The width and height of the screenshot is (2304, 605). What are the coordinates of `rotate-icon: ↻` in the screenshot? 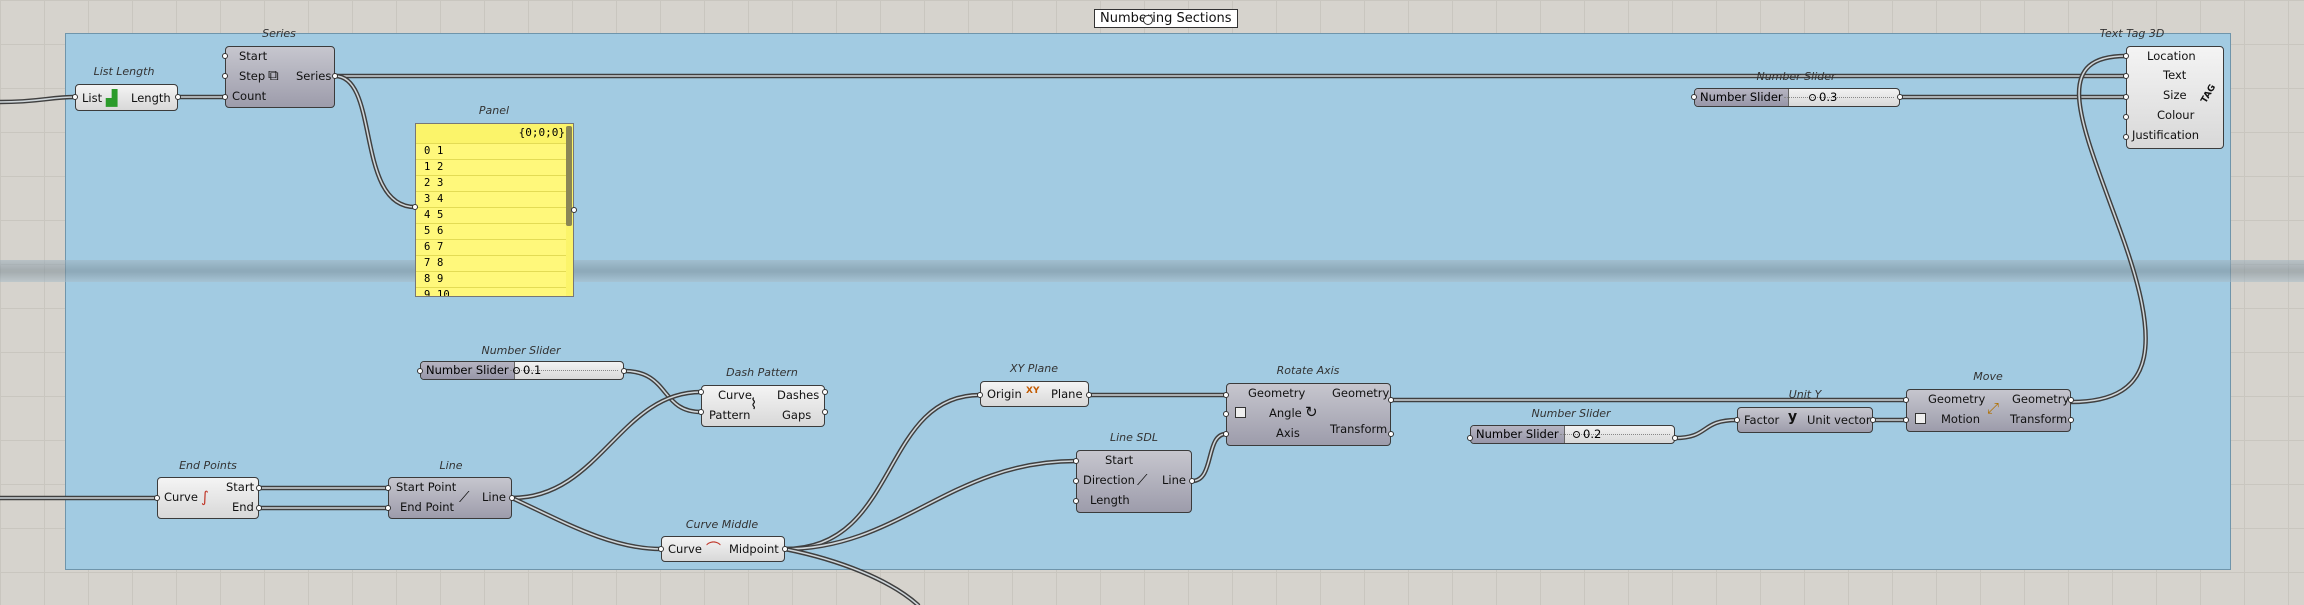 It's located at (1311, 412).